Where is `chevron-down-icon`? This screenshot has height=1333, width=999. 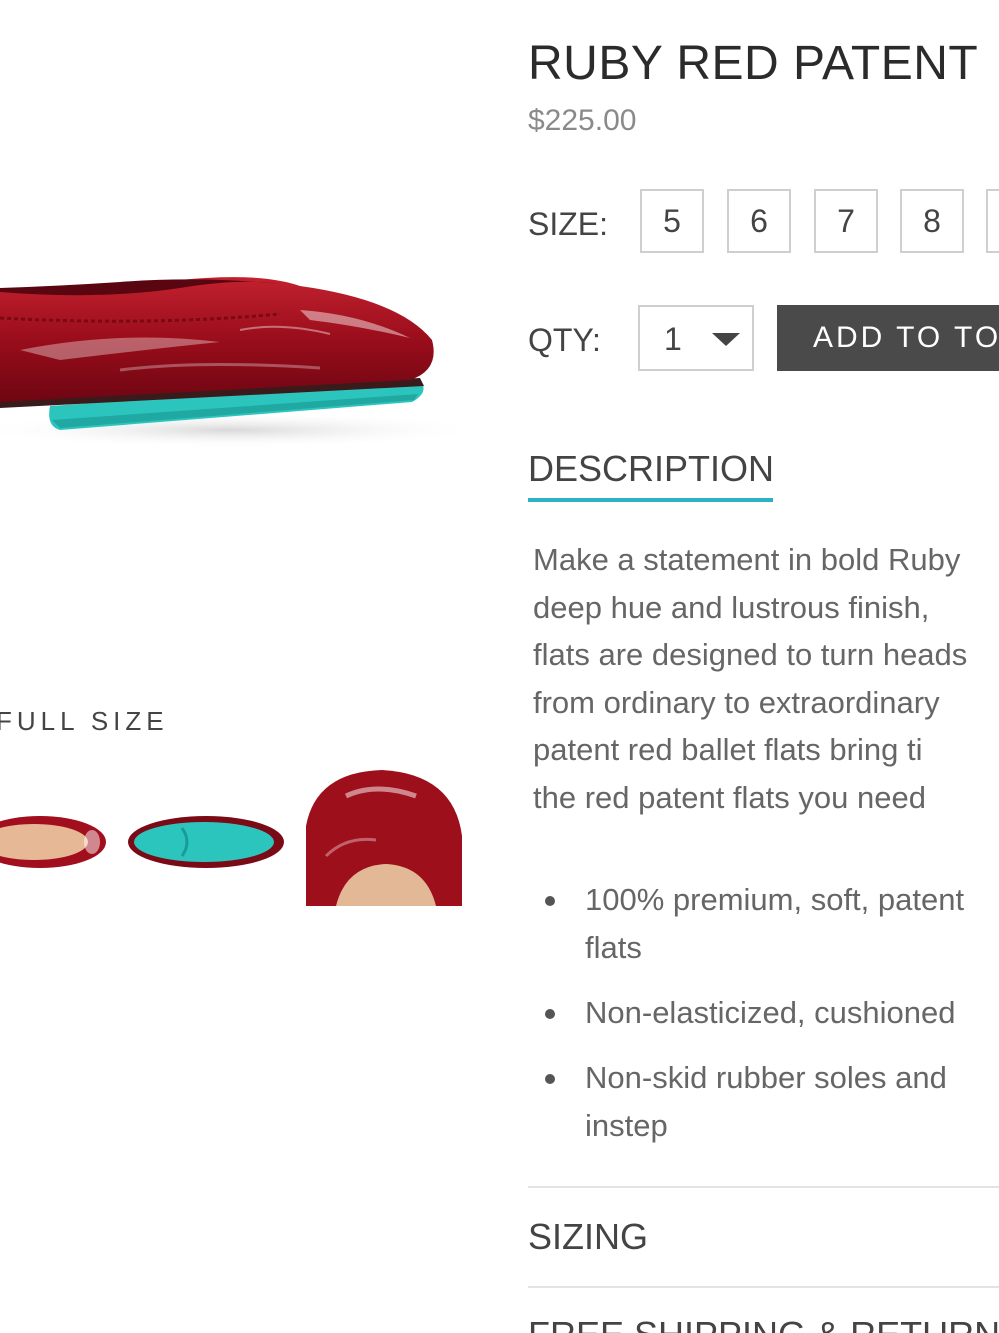
chevron-down-icon is located at coordinates (726, 339).